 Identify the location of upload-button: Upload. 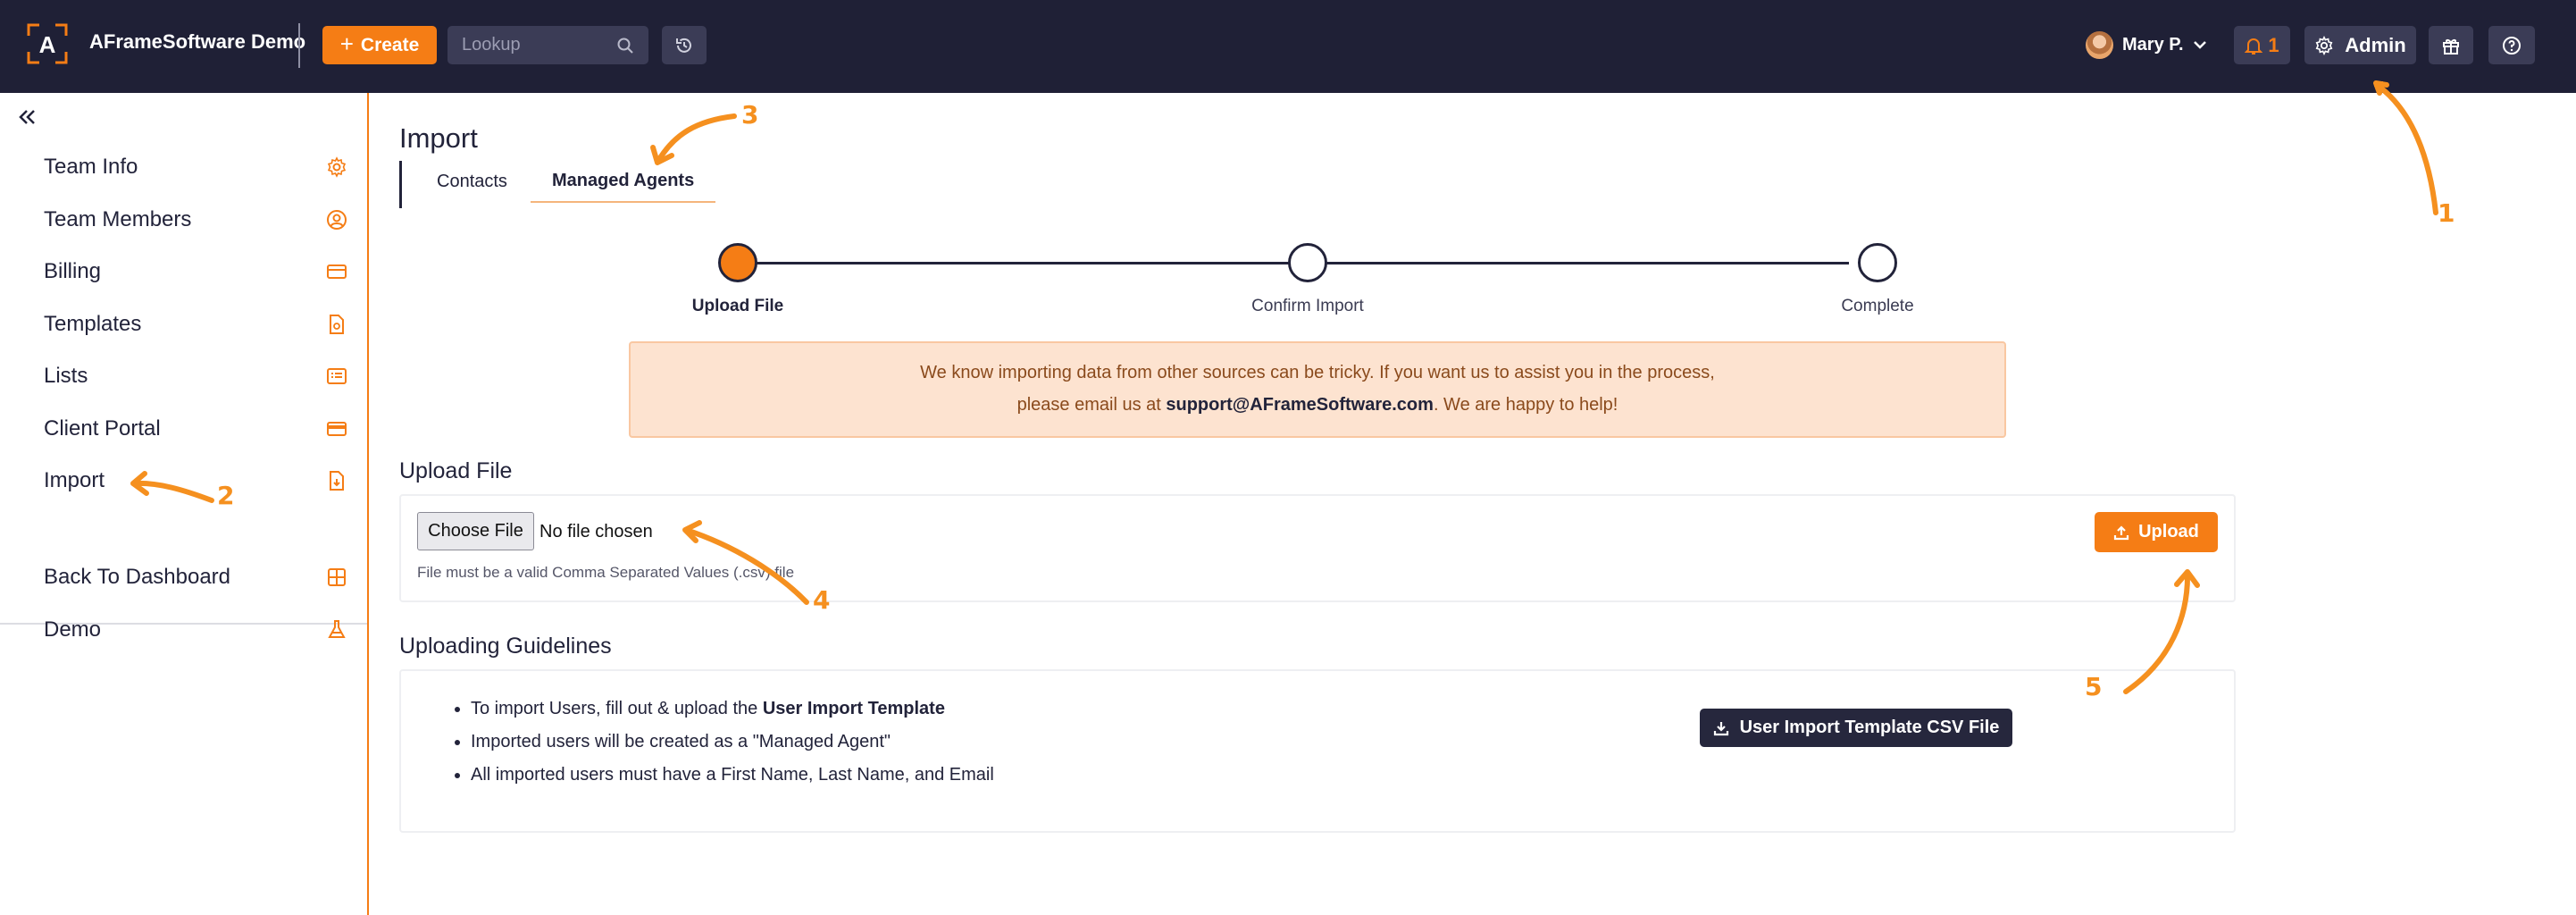
(2157, 532).